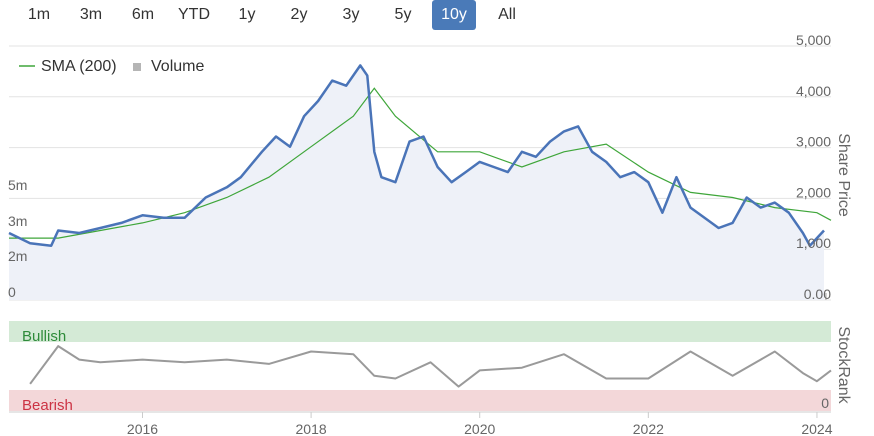 The height and width of the screenshot is (436, 874). Describe the element at coordinates (143, 15) in the screenshot. I see `range-button-6m: 6m` at that location.